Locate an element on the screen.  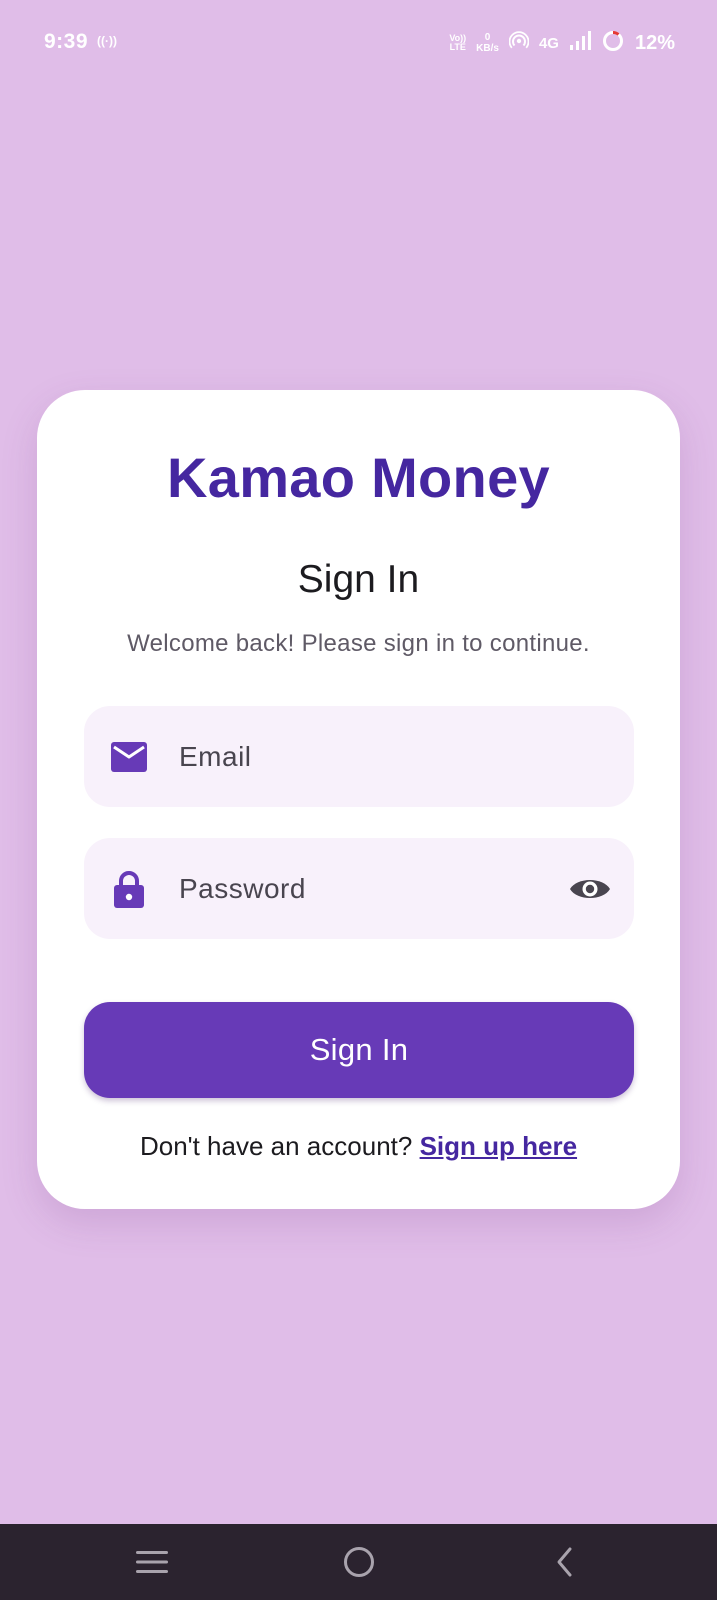
status-time: 9:39 is located at coordinates (66, 41).